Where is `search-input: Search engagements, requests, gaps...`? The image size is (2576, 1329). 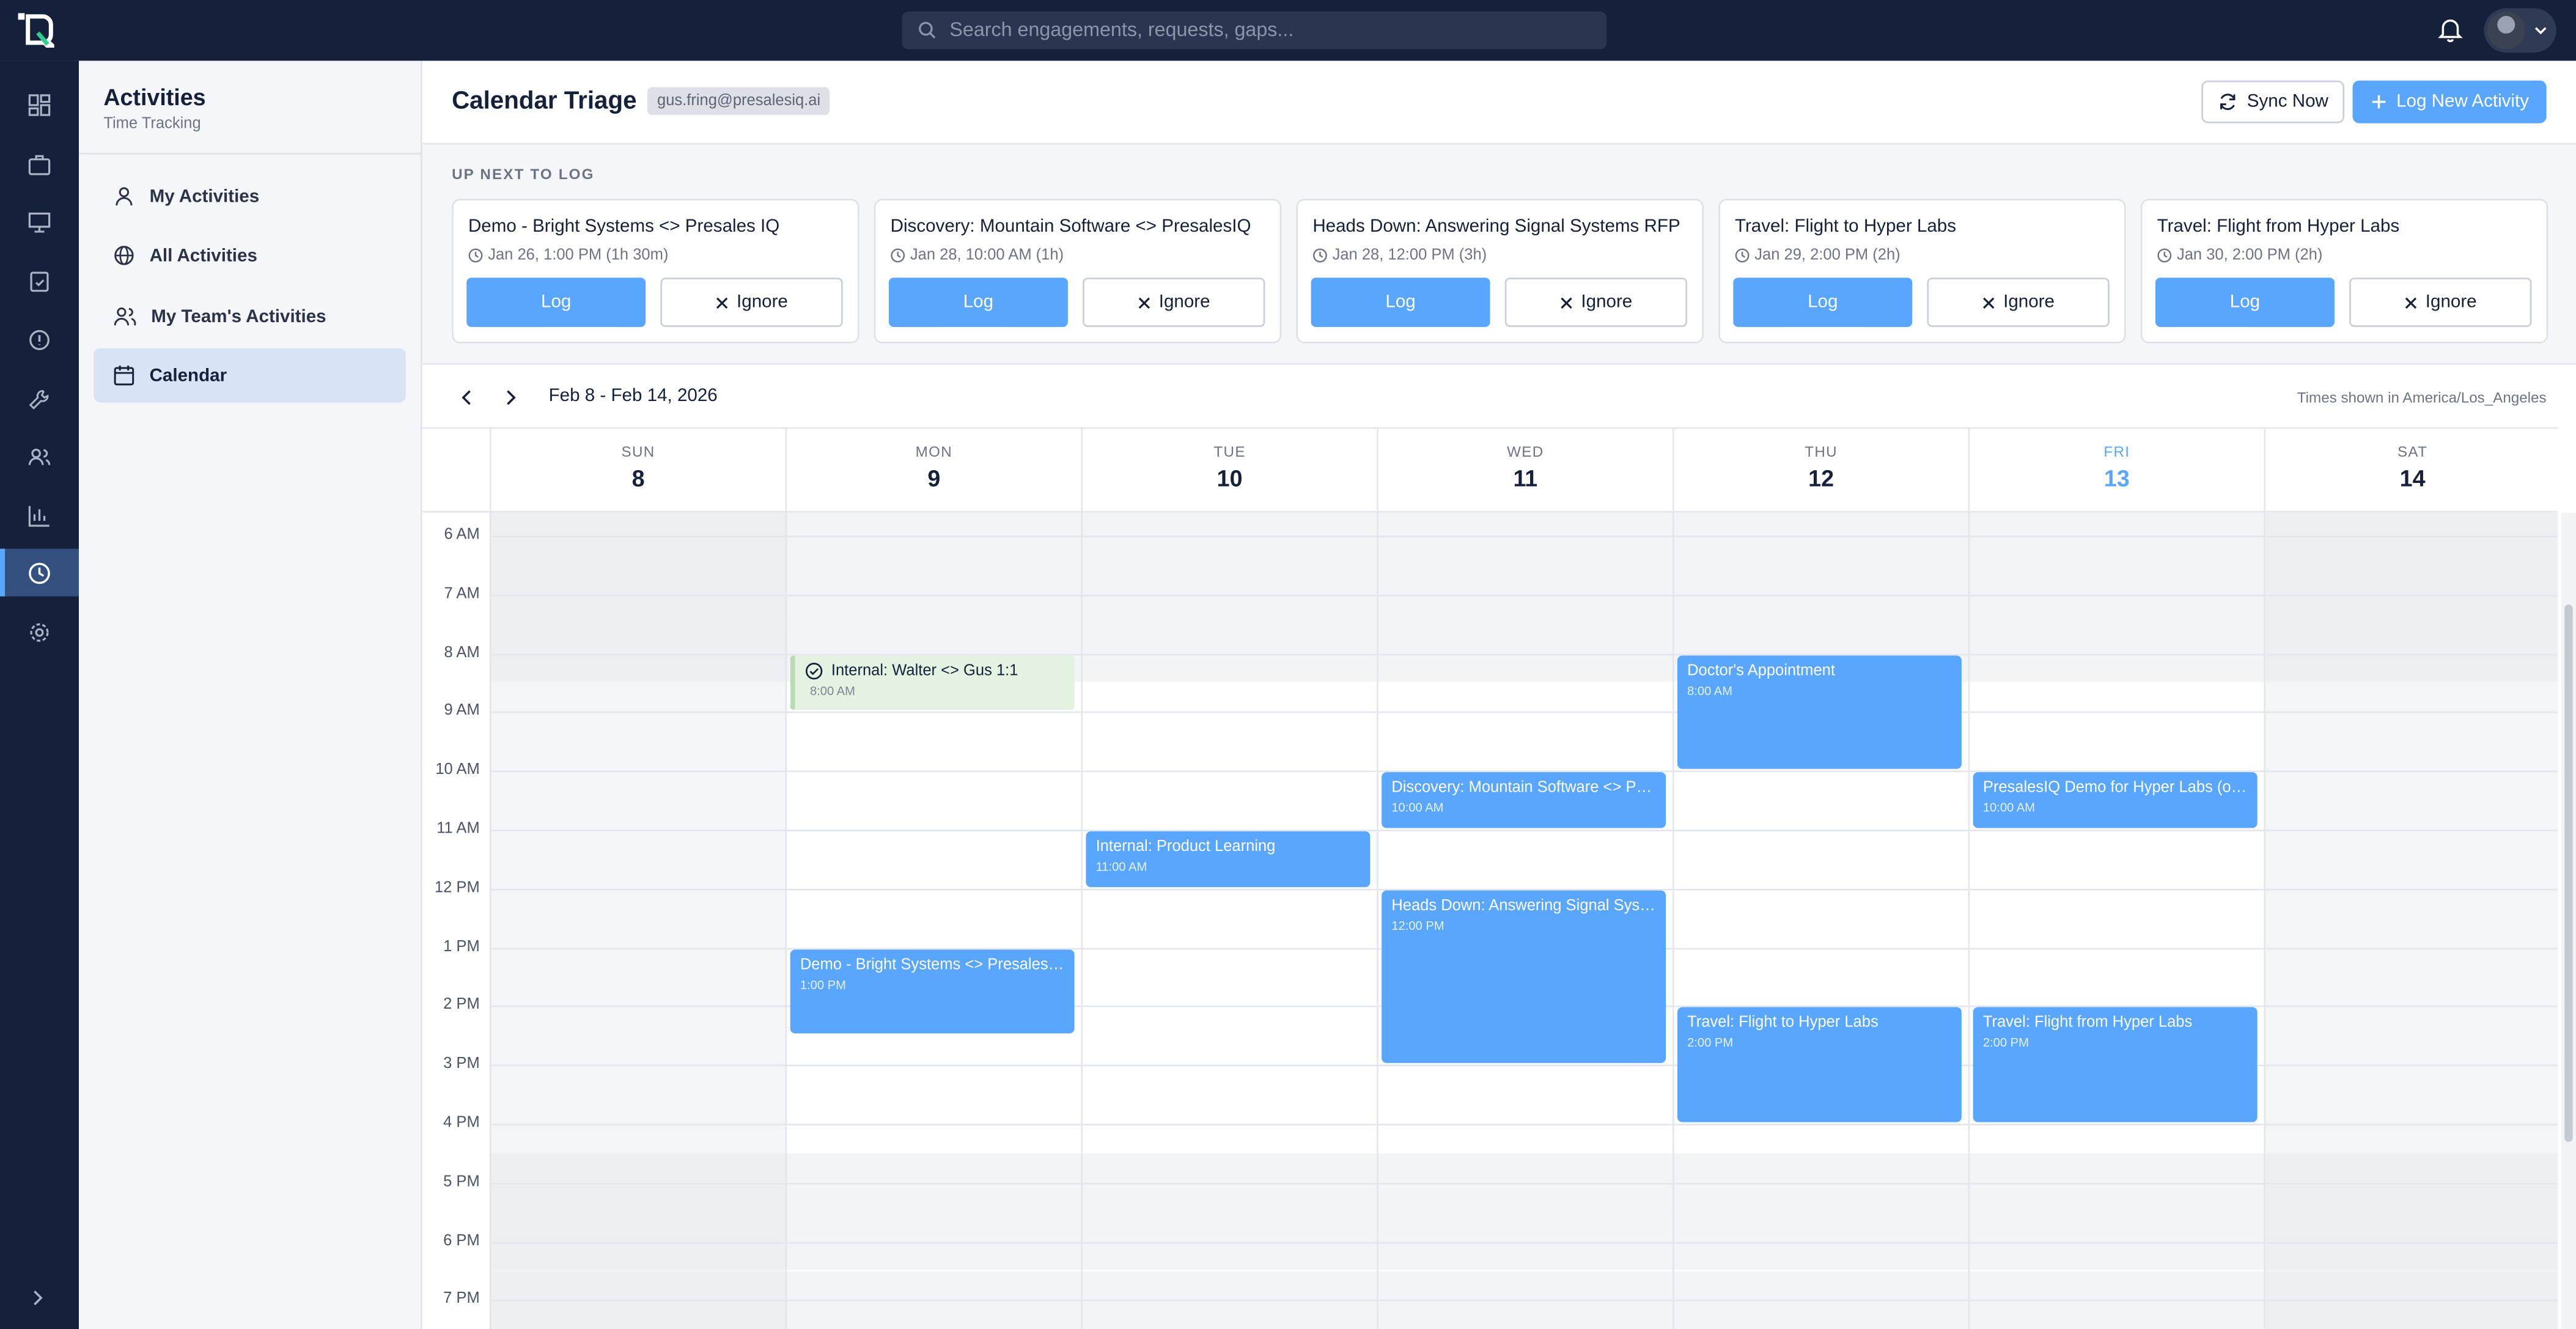
search-input: Search engagements, requests, gaps... is located at coordinates (1254, 31).